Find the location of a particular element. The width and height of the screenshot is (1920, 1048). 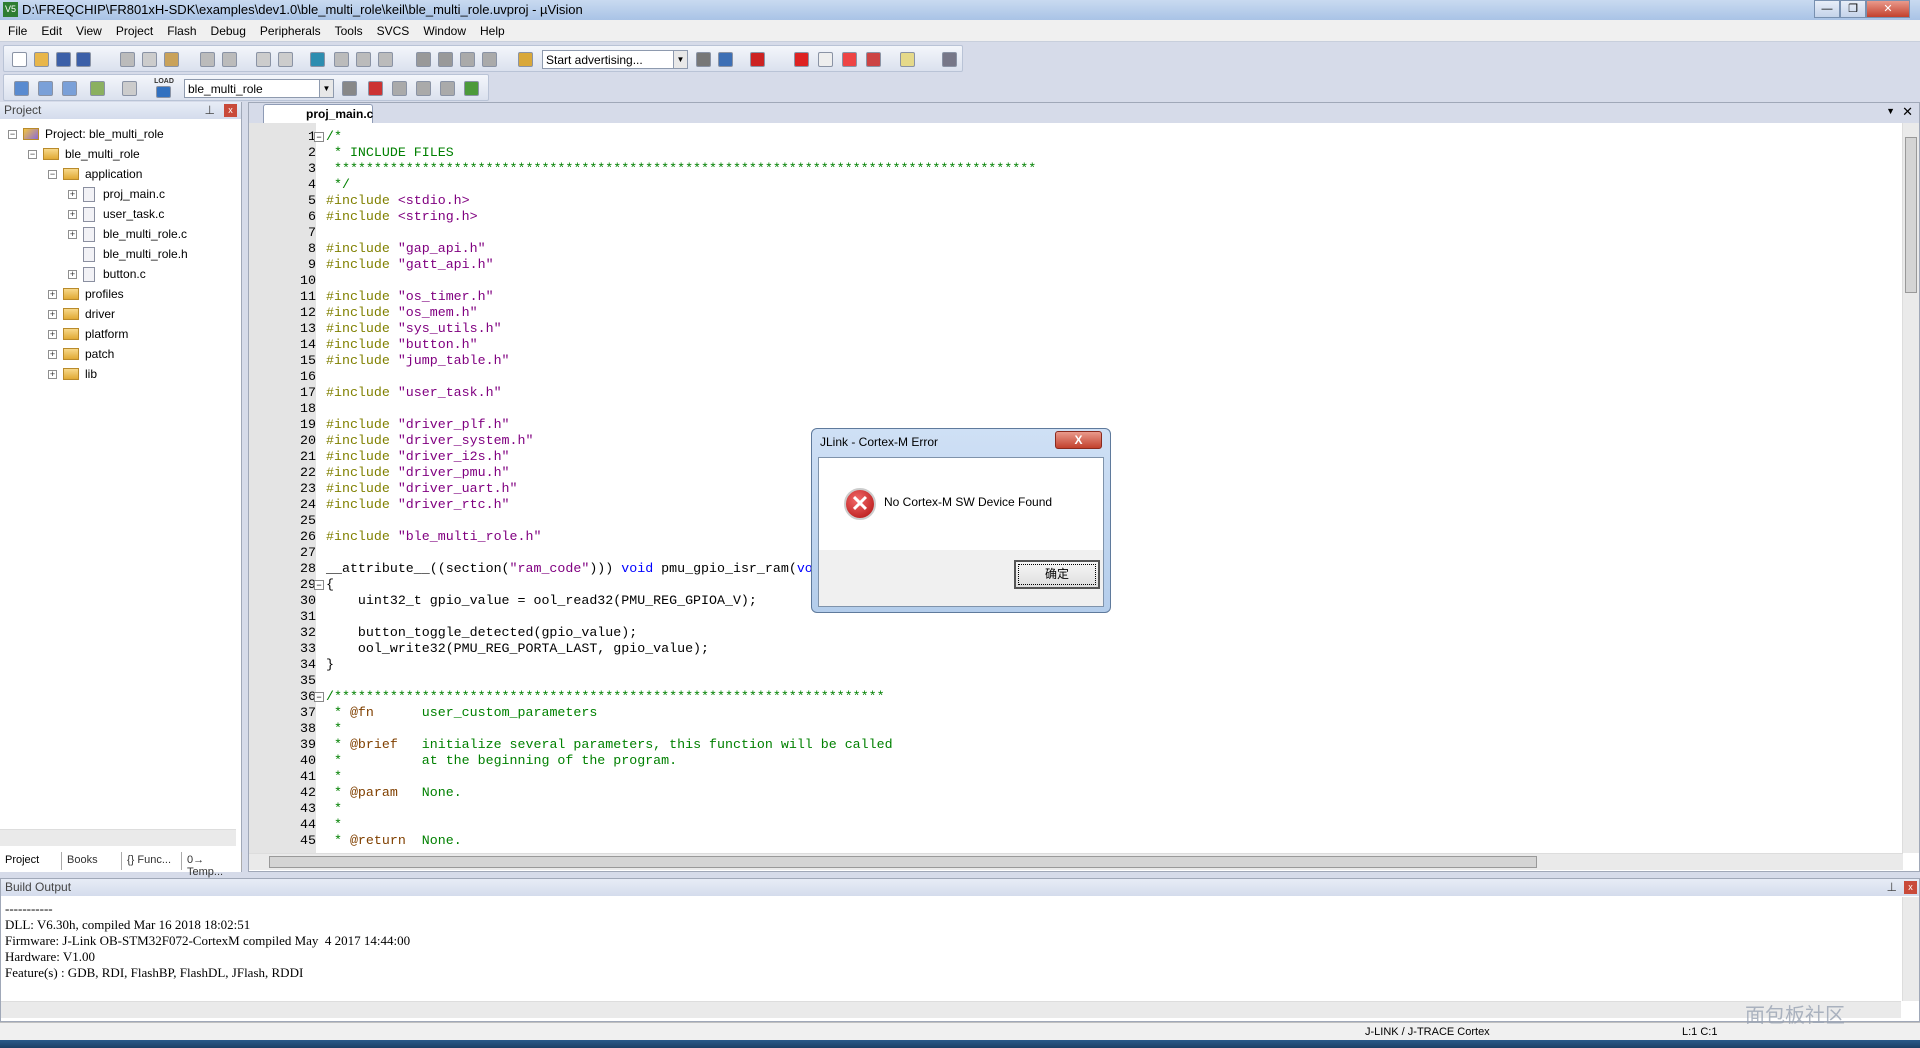

tab-proj-main-c: proj_main.c is located at coordinates (318, 113).